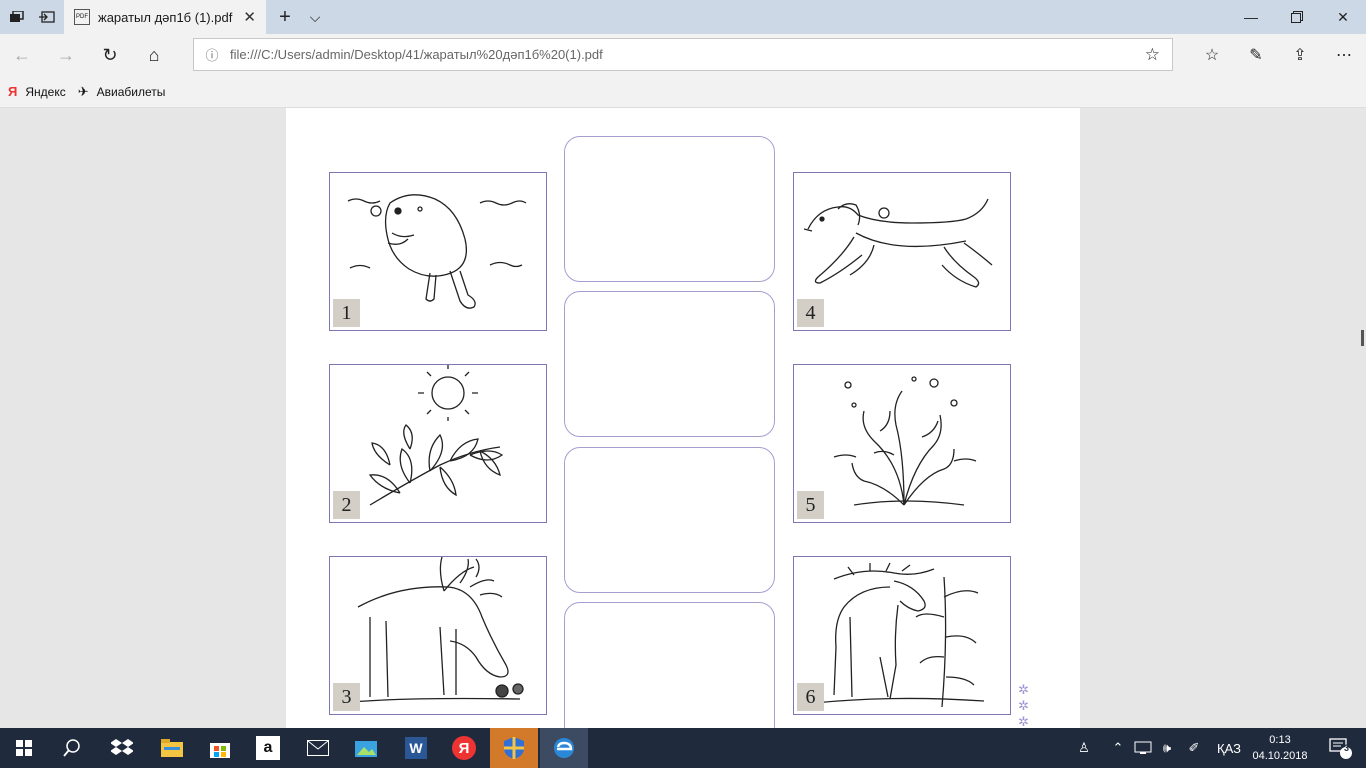 The height and width of the screenshot is (768, 1366). What do you see at coordinates (346, 313) in the screenshot?
I see `card-number: 1` at bounding box center [346, 313].